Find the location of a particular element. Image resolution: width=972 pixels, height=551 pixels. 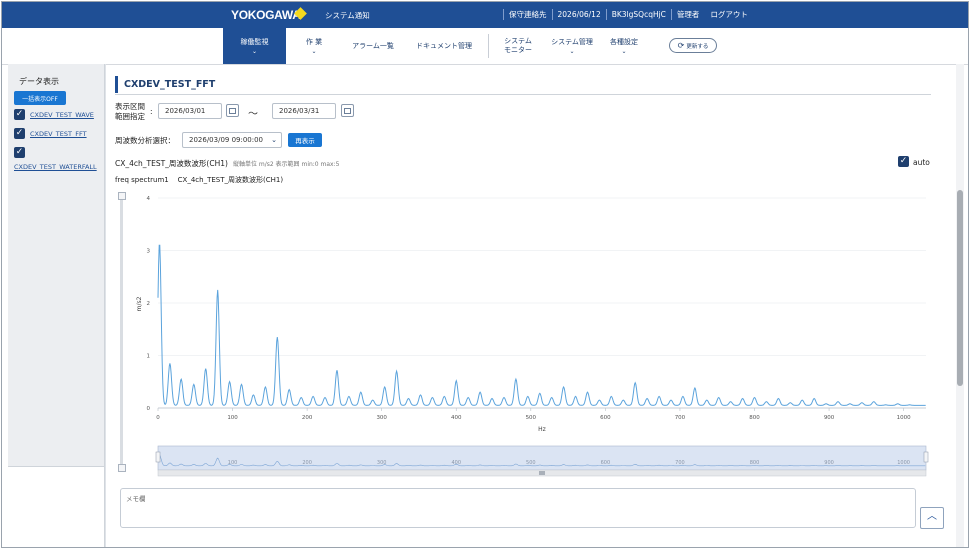

x-tick-label: 600 is located at coordinates (605, 418).